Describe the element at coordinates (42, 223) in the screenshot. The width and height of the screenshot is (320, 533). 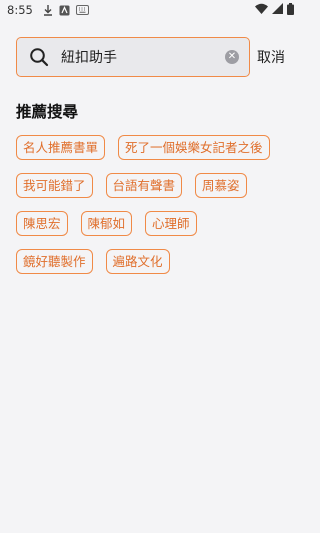
I see `search-tag: 陳思宏` at that location.